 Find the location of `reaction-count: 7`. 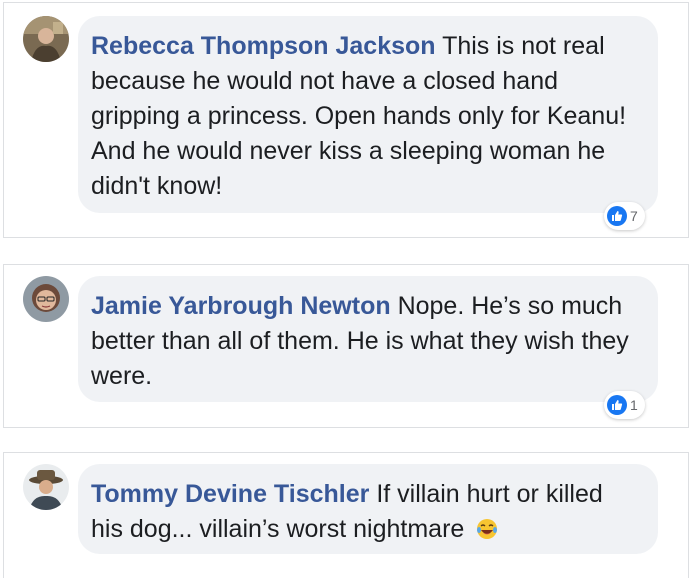

reaction-count: 7 is located at coordinates (634, 216).